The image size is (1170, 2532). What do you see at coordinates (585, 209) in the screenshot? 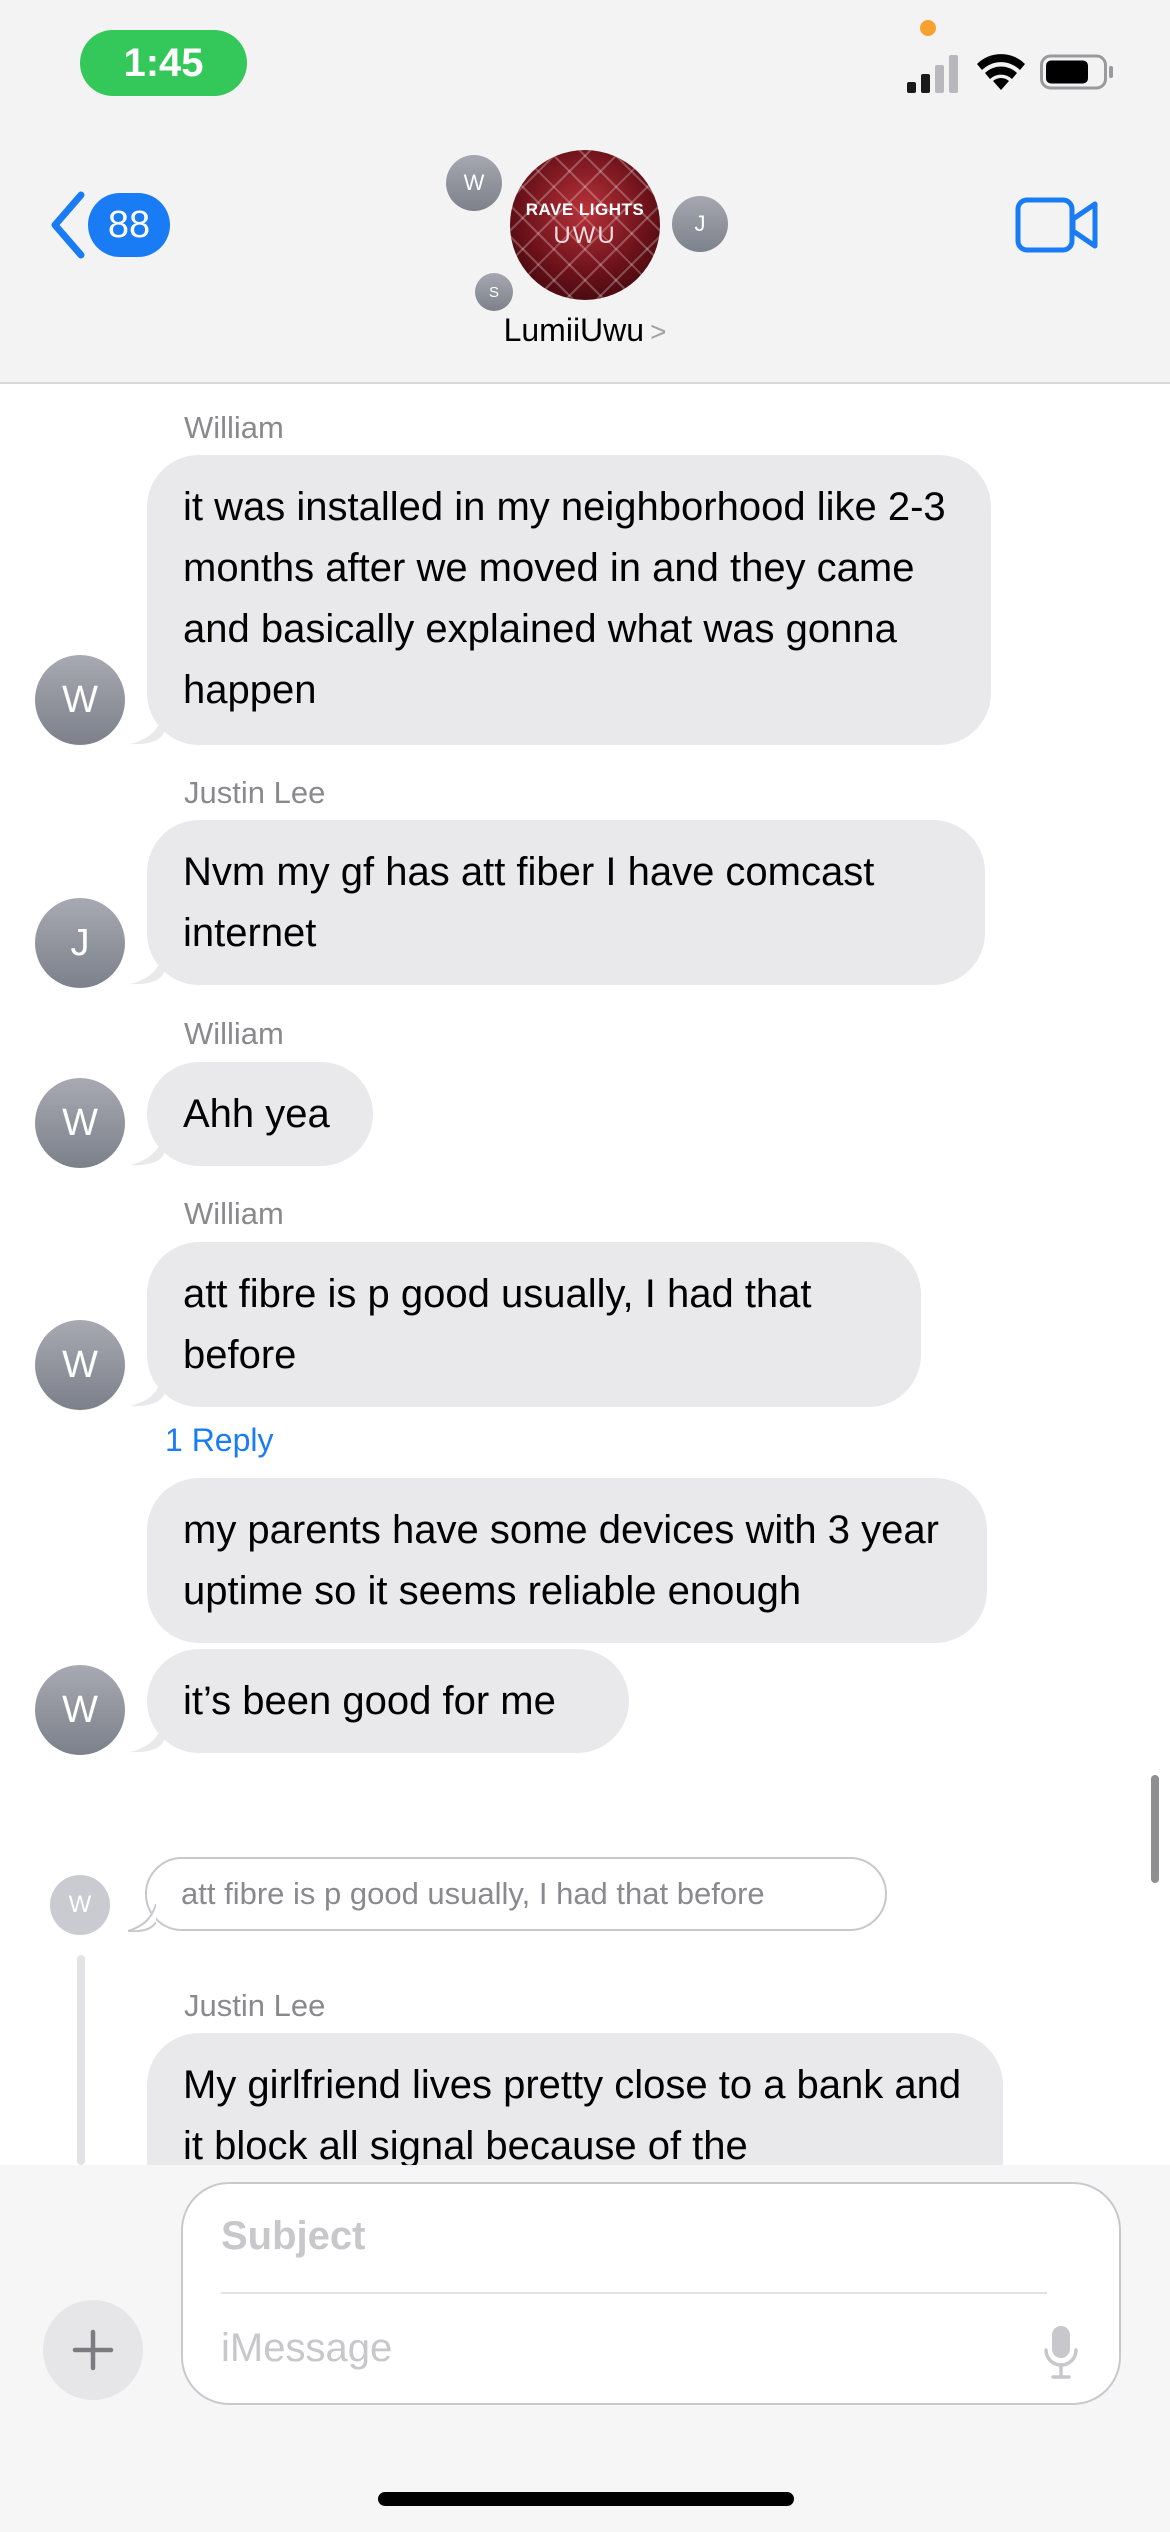
I see `group-avatar-title: RAVE LIGHTS` at bounding box center [585, 209].